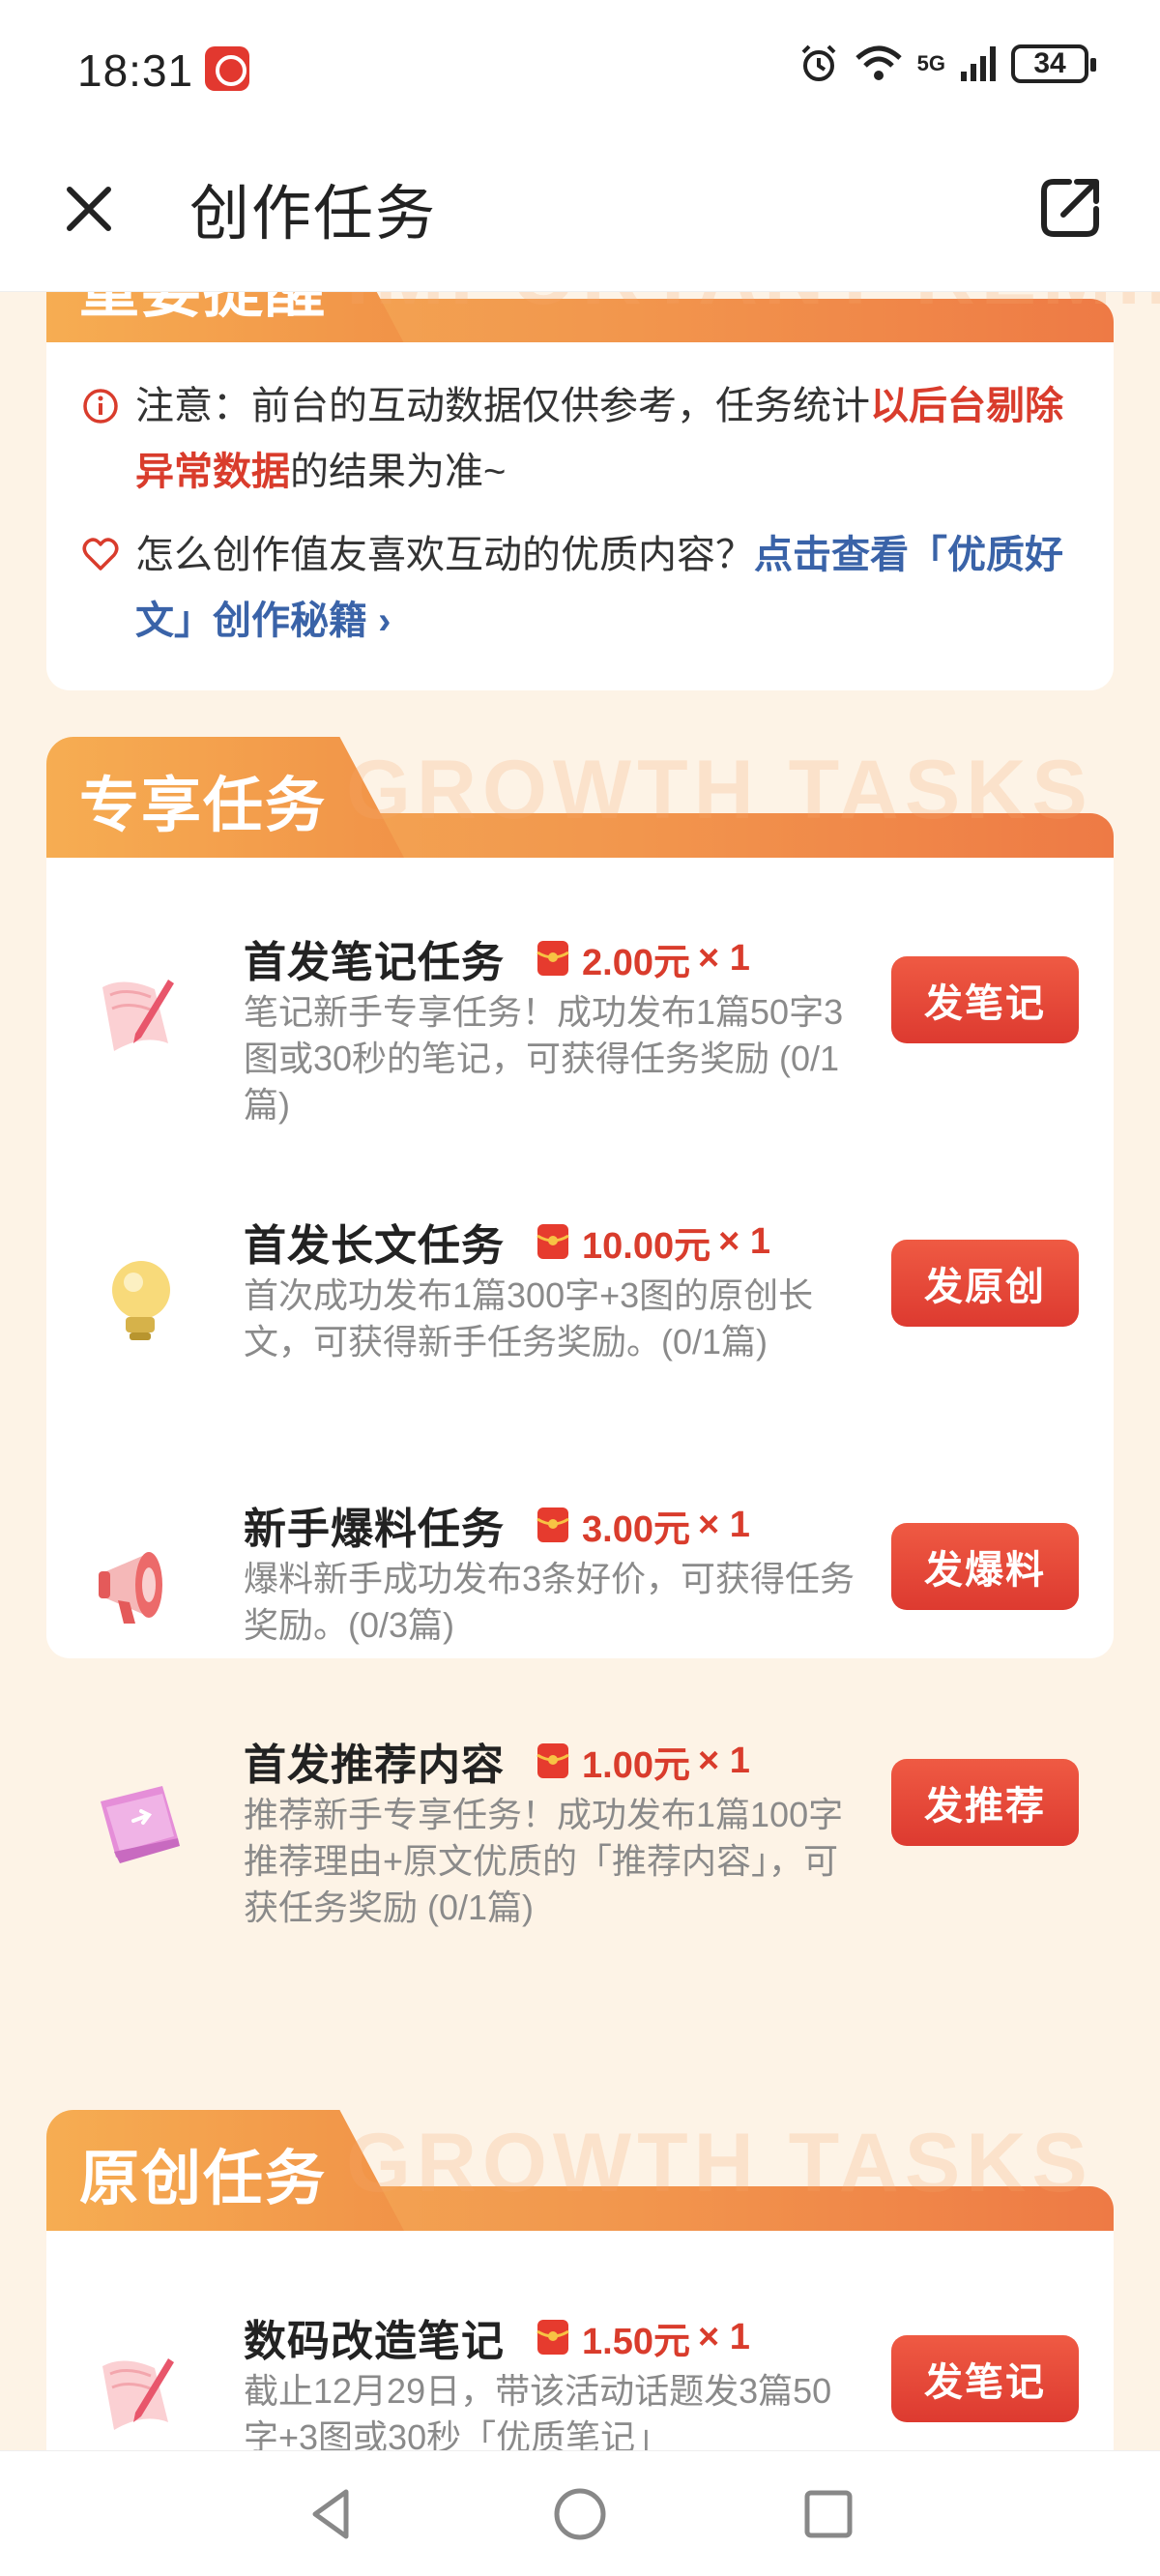  What do you see at coordinates (879, 62) in the screenshot?
I see `wifi-icon` at bounding box center [879, 62].